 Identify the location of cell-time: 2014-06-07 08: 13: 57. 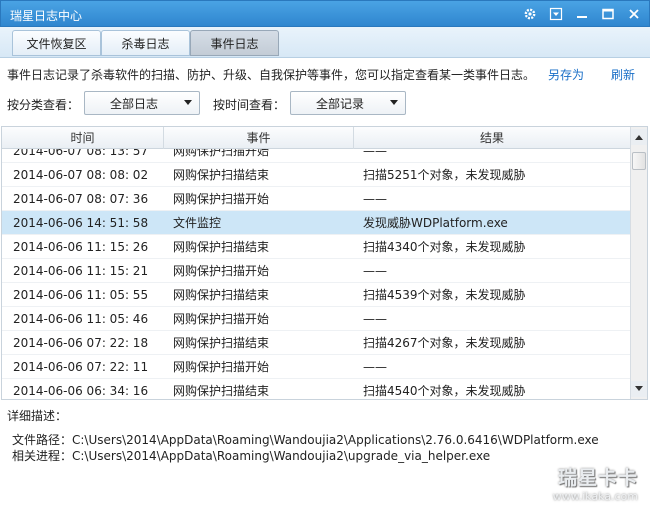
(81, 153).